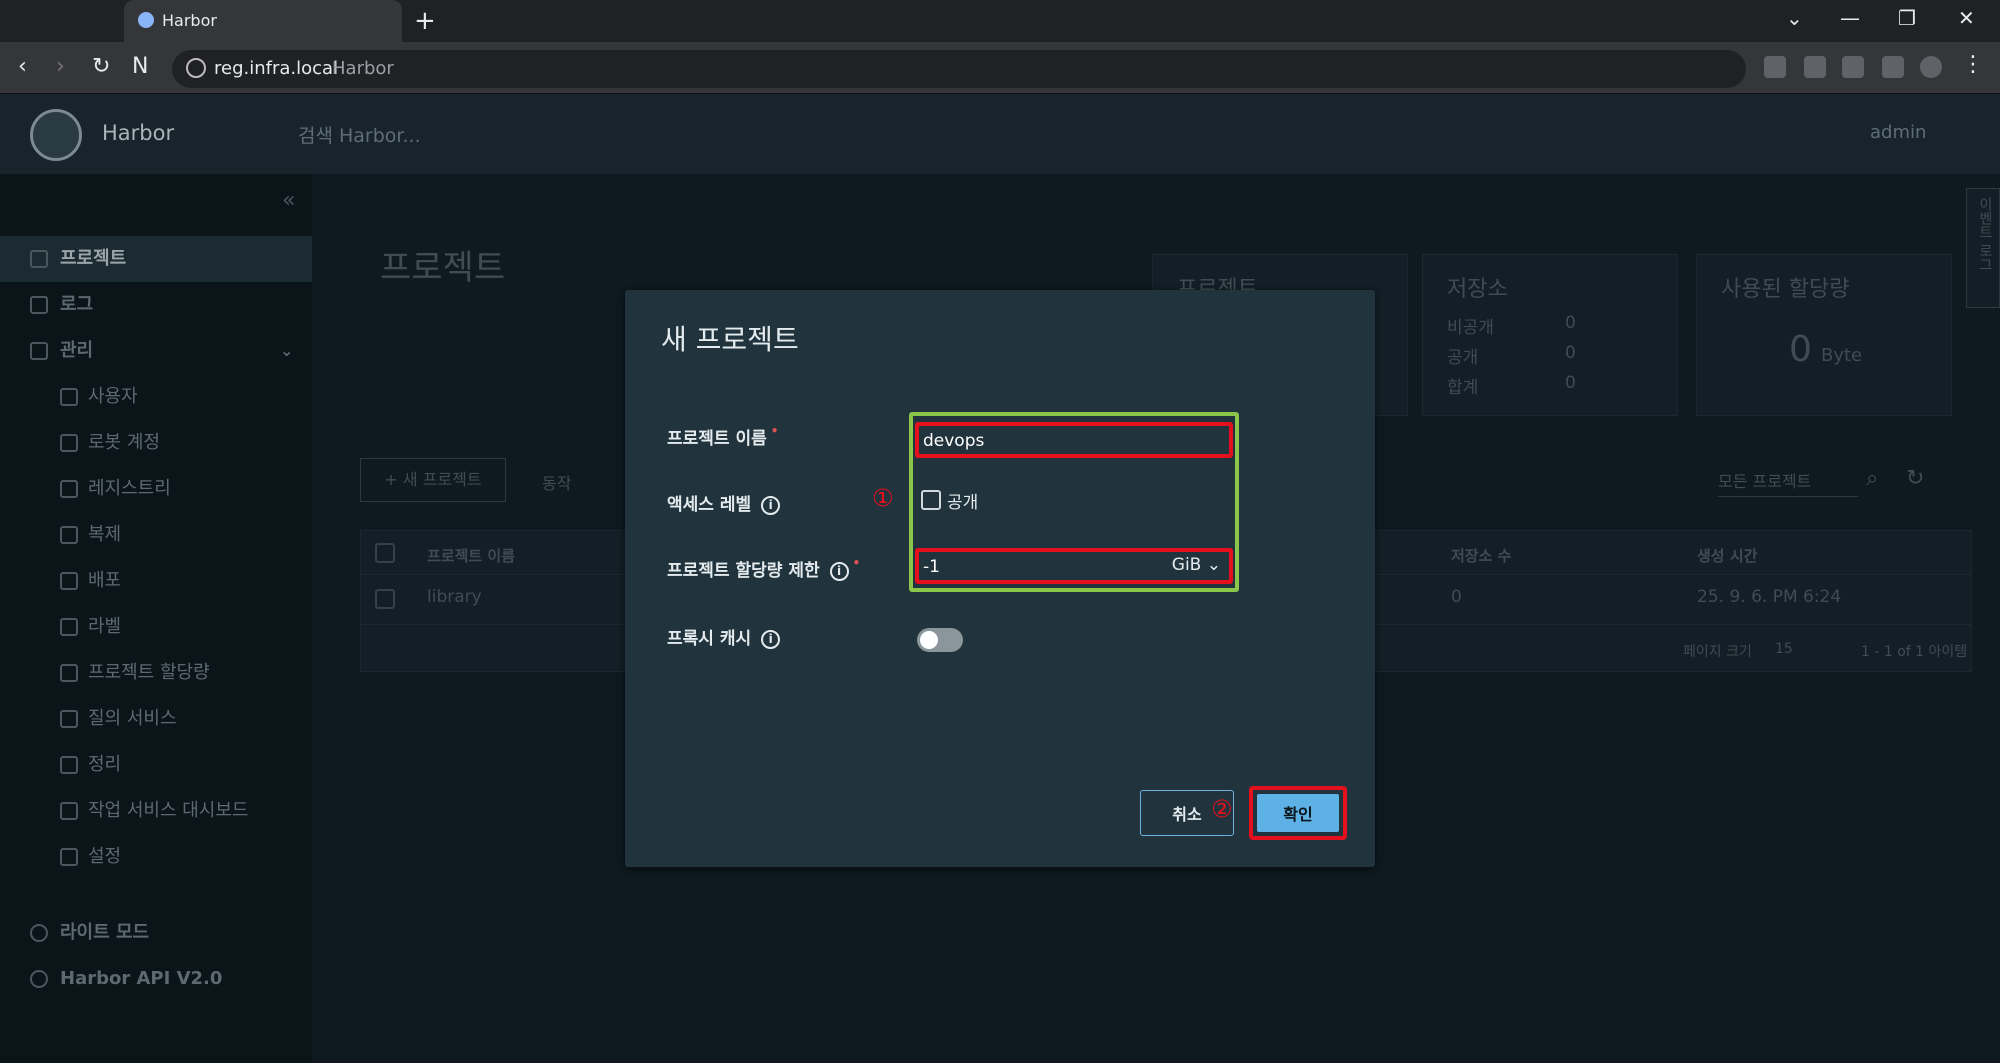  I want to click on sidebar-item-replication: 복제, so click(156, 535).